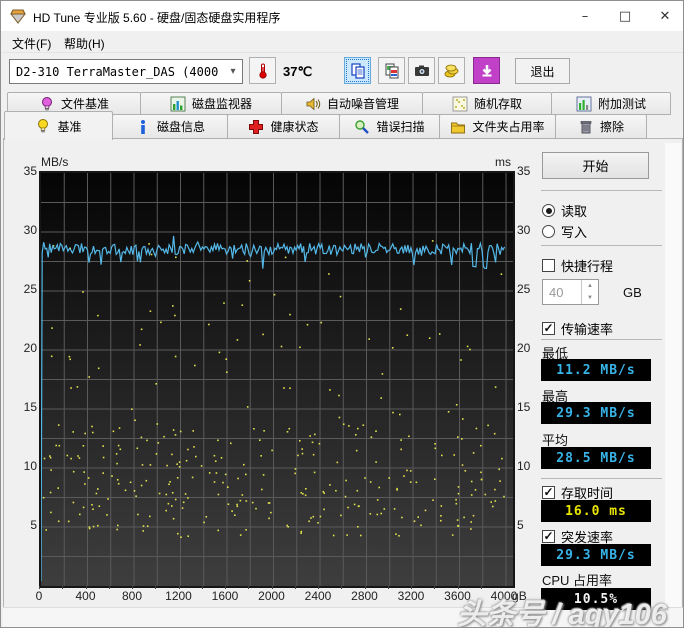  Describe the element at coordinates (313, 103) in the screenshot. I see `speaker-icon` at that location.